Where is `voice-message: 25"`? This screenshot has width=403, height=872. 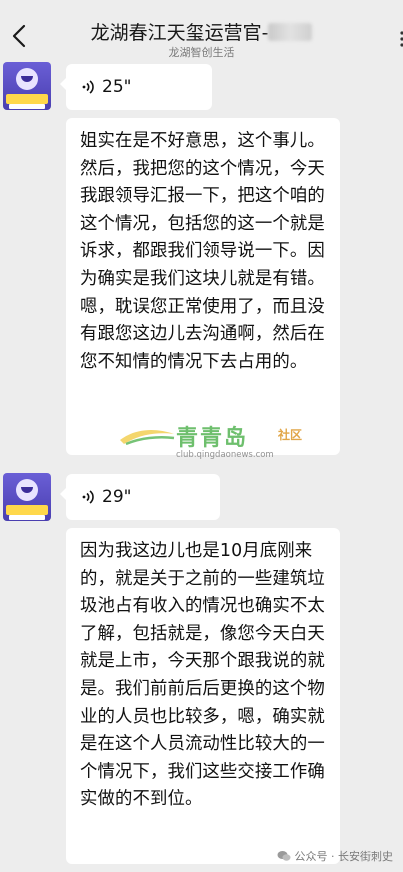 voice-message: 25" is located at coordinates (136, 87).